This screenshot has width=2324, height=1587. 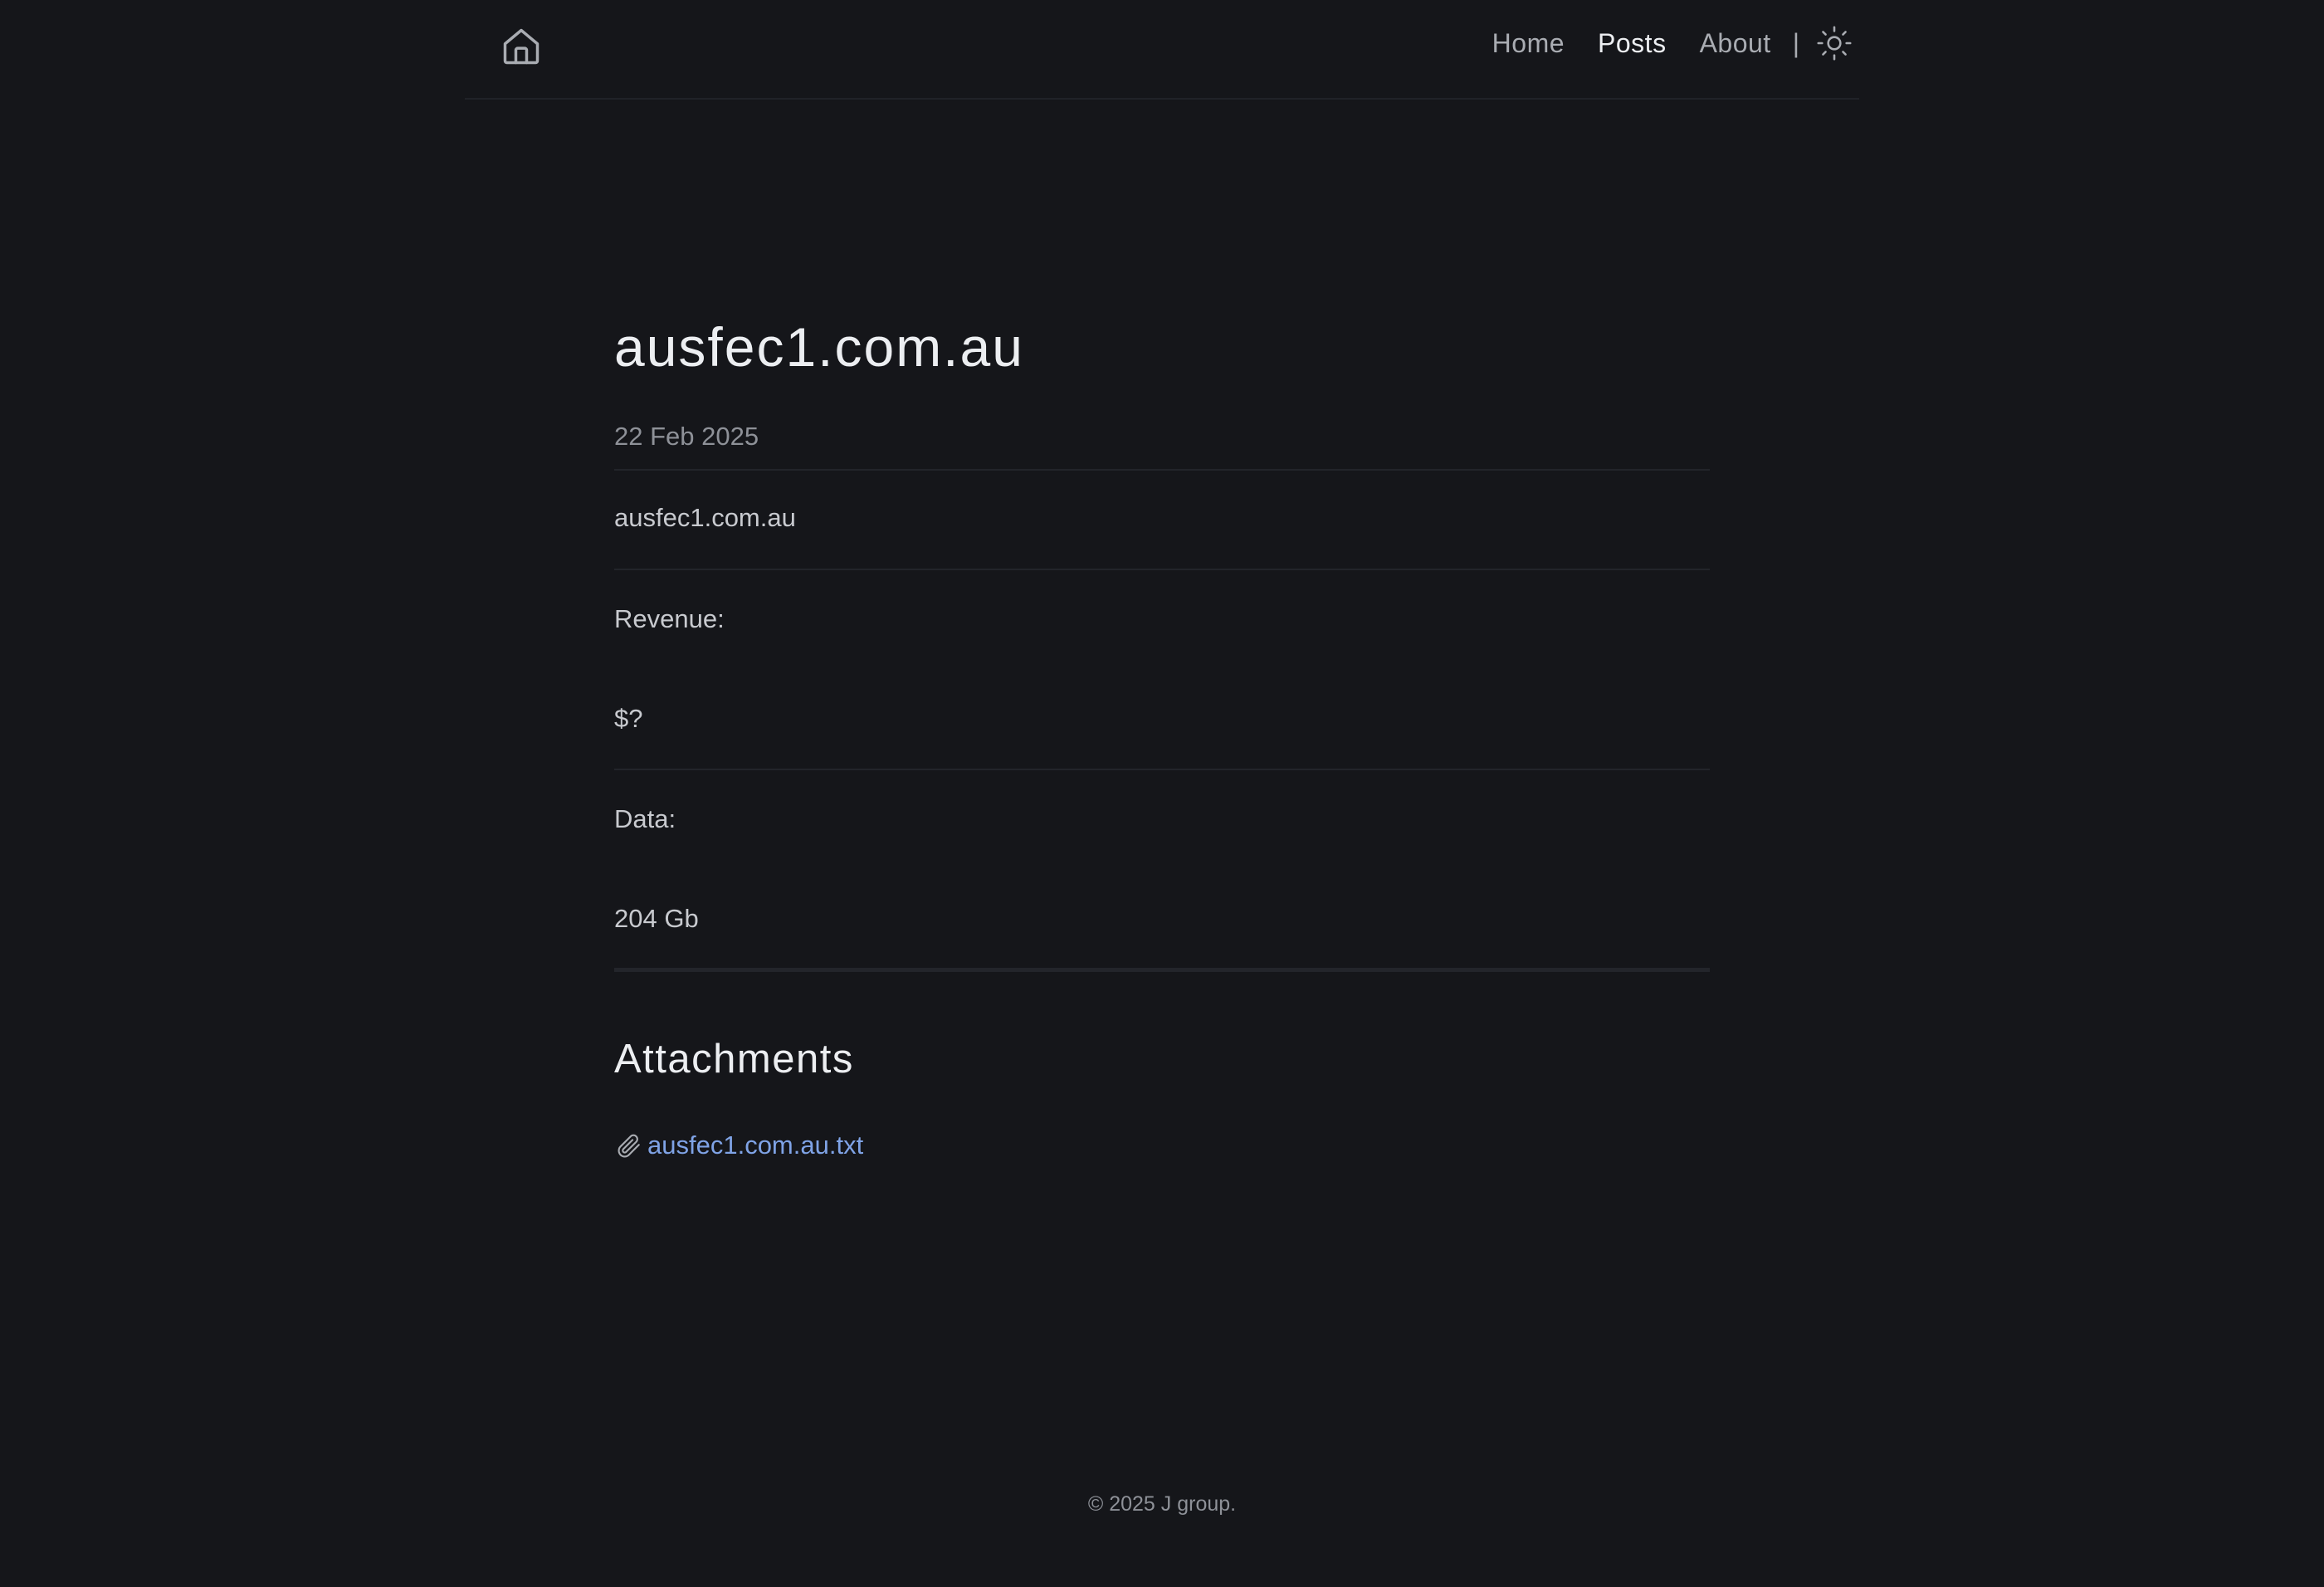 What do you see at coordinates (645, 819) in the screenshot?
I see `data-label: Data:` at bounding box center [645, 819].